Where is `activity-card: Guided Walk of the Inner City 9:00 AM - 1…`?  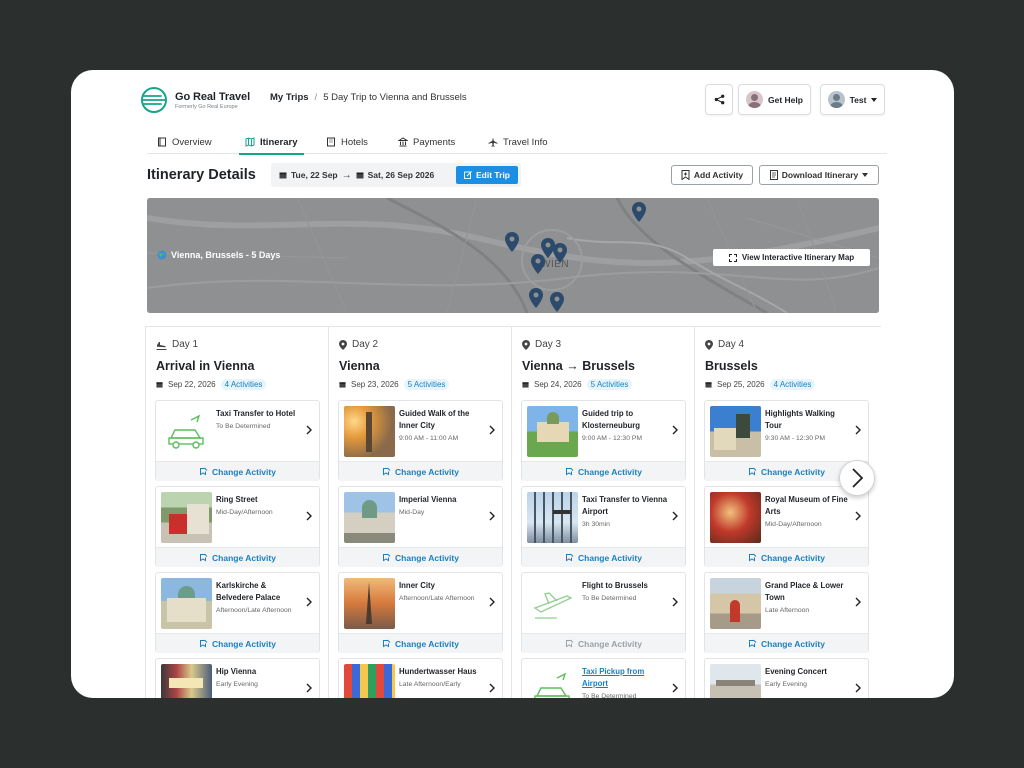
activity-card: Guided Walk of the Inner City 9:00 AM - 1… is located at coordinates (420, 440).